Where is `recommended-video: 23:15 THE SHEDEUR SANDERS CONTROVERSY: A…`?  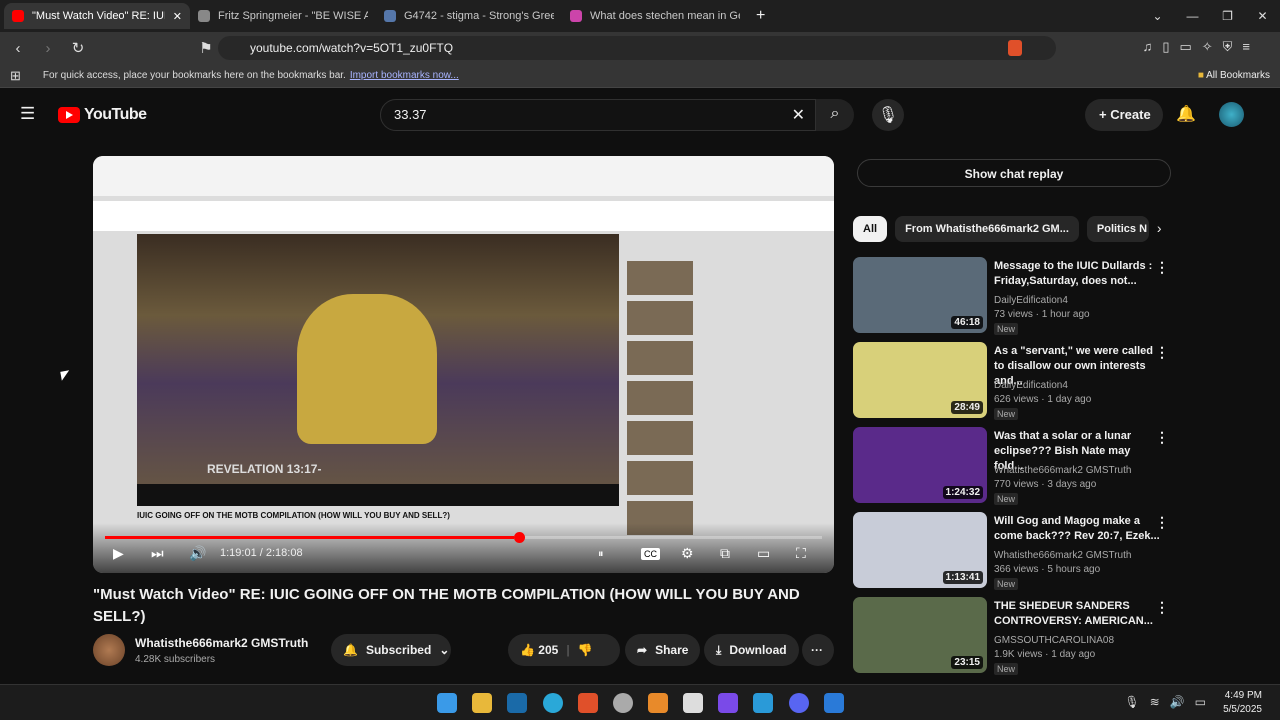
recommended-video: 23:15 THE SHEDEUR SANDERS CONTROVERSY: A… is located at coordinates (1013, 636).